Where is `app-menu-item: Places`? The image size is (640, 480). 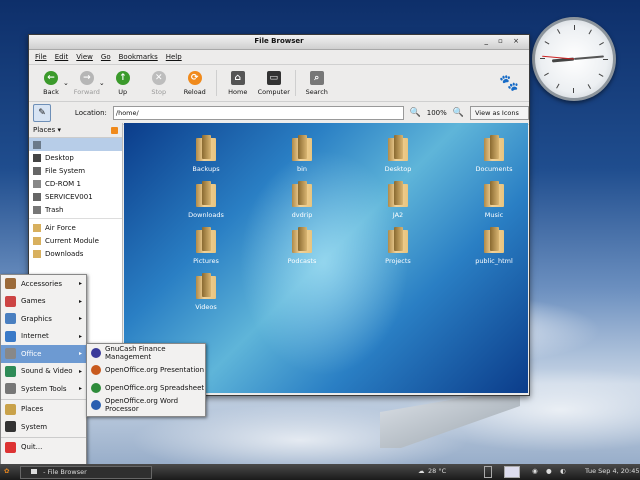
app-menu-item: Places is located at coordinates (43, 410).